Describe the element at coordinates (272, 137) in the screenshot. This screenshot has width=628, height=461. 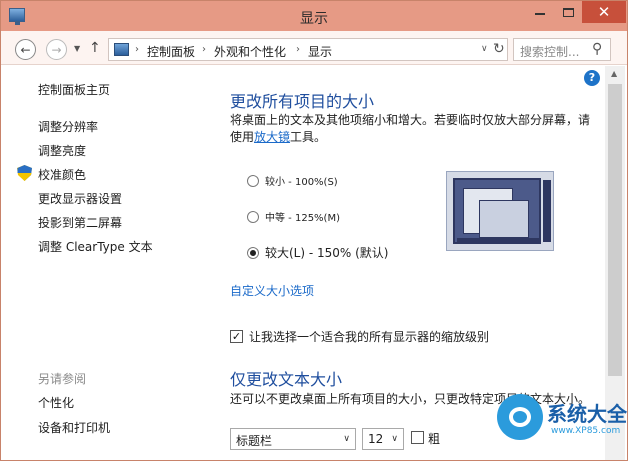
I see `magnifier-link: 放大镜` at that location.